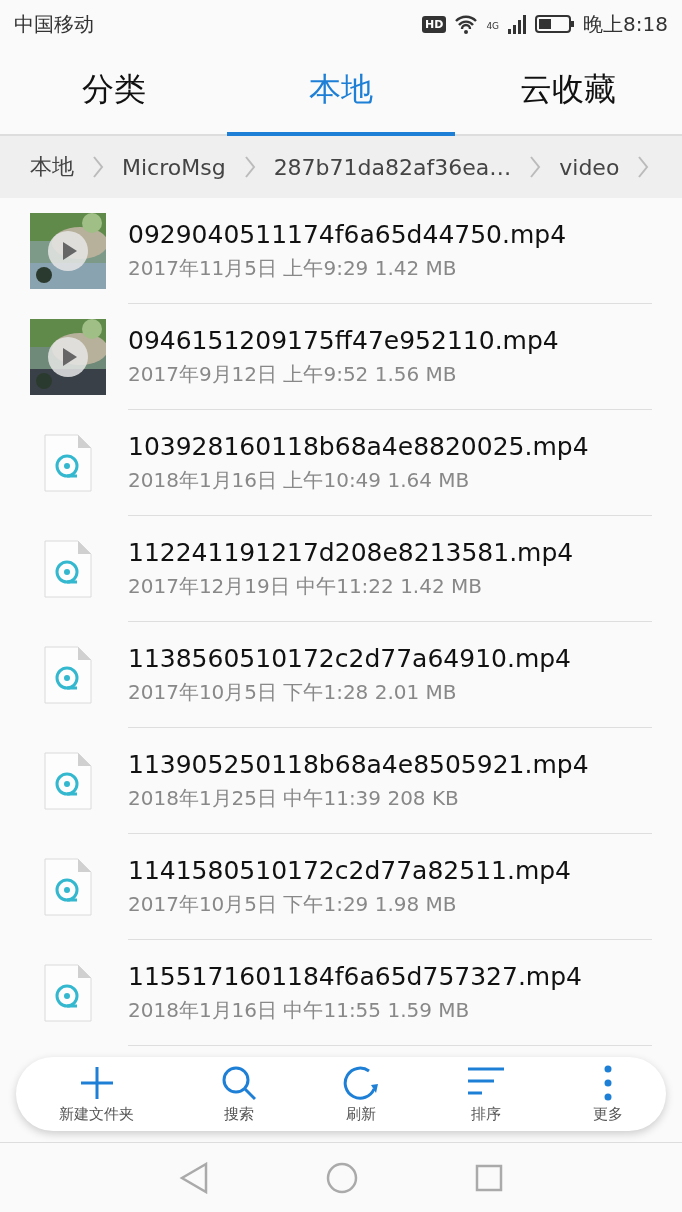  Describe the element at coordinates (434, 24) in the screenshot. I see `hd-badge: HD` at that location.